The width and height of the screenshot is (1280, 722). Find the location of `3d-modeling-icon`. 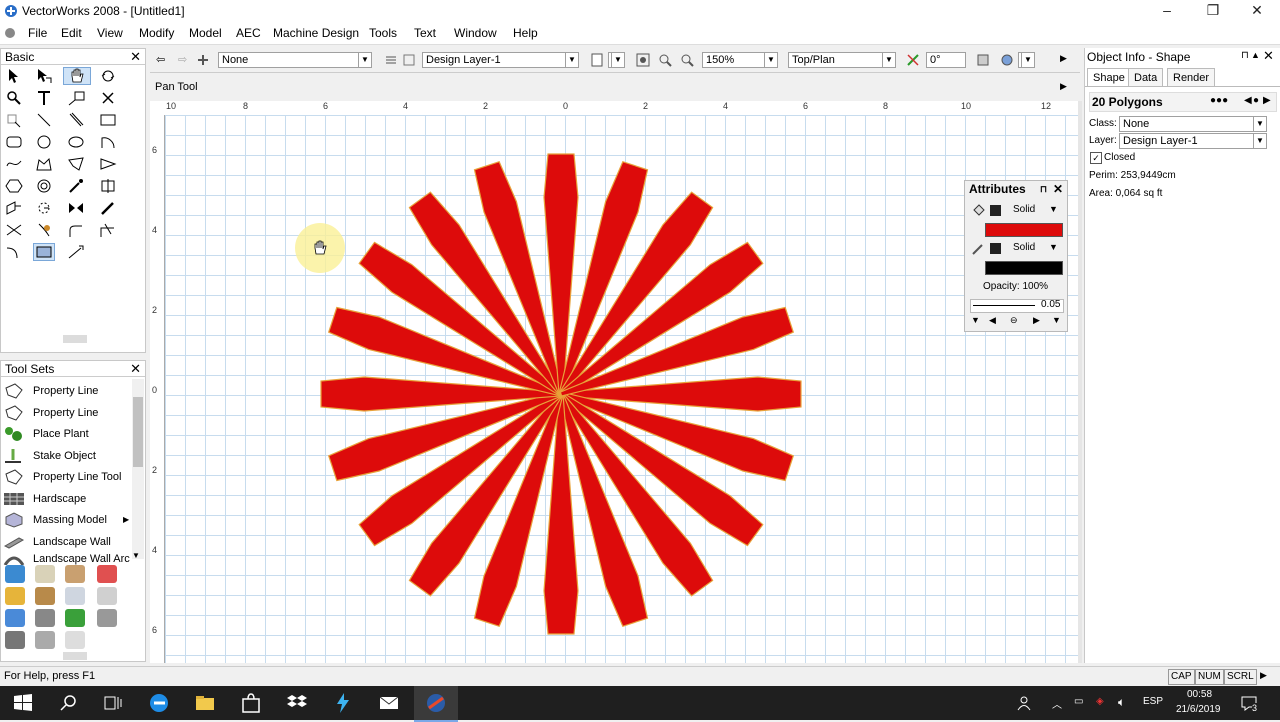

3d-modeling-icon is located at coordinates (45, 596).